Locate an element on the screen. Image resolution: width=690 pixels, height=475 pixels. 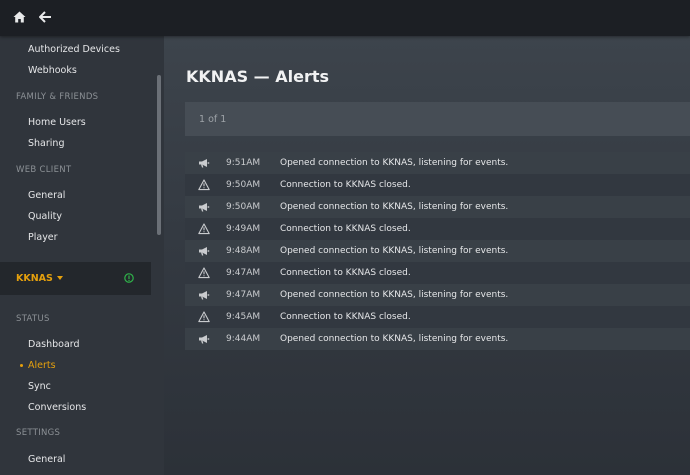
sidebar-item-alerts: Alerts is located at coordinates (38, 365).